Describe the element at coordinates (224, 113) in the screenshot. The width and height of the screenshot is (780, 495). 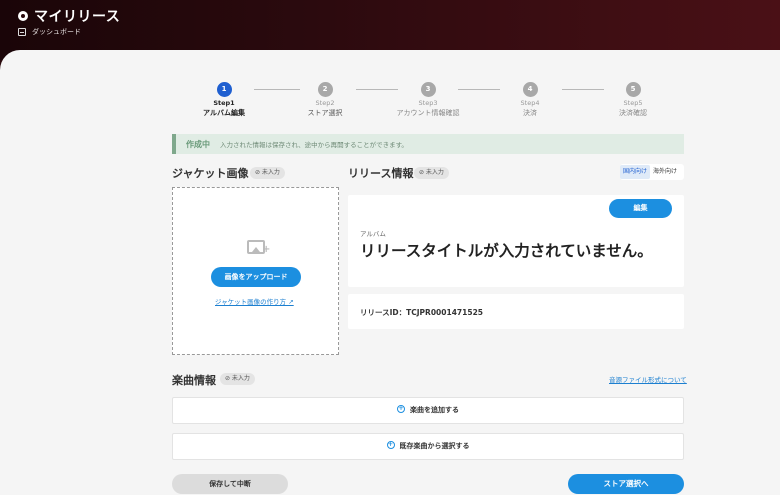
I see `step-label: アルバム編集` at that location.